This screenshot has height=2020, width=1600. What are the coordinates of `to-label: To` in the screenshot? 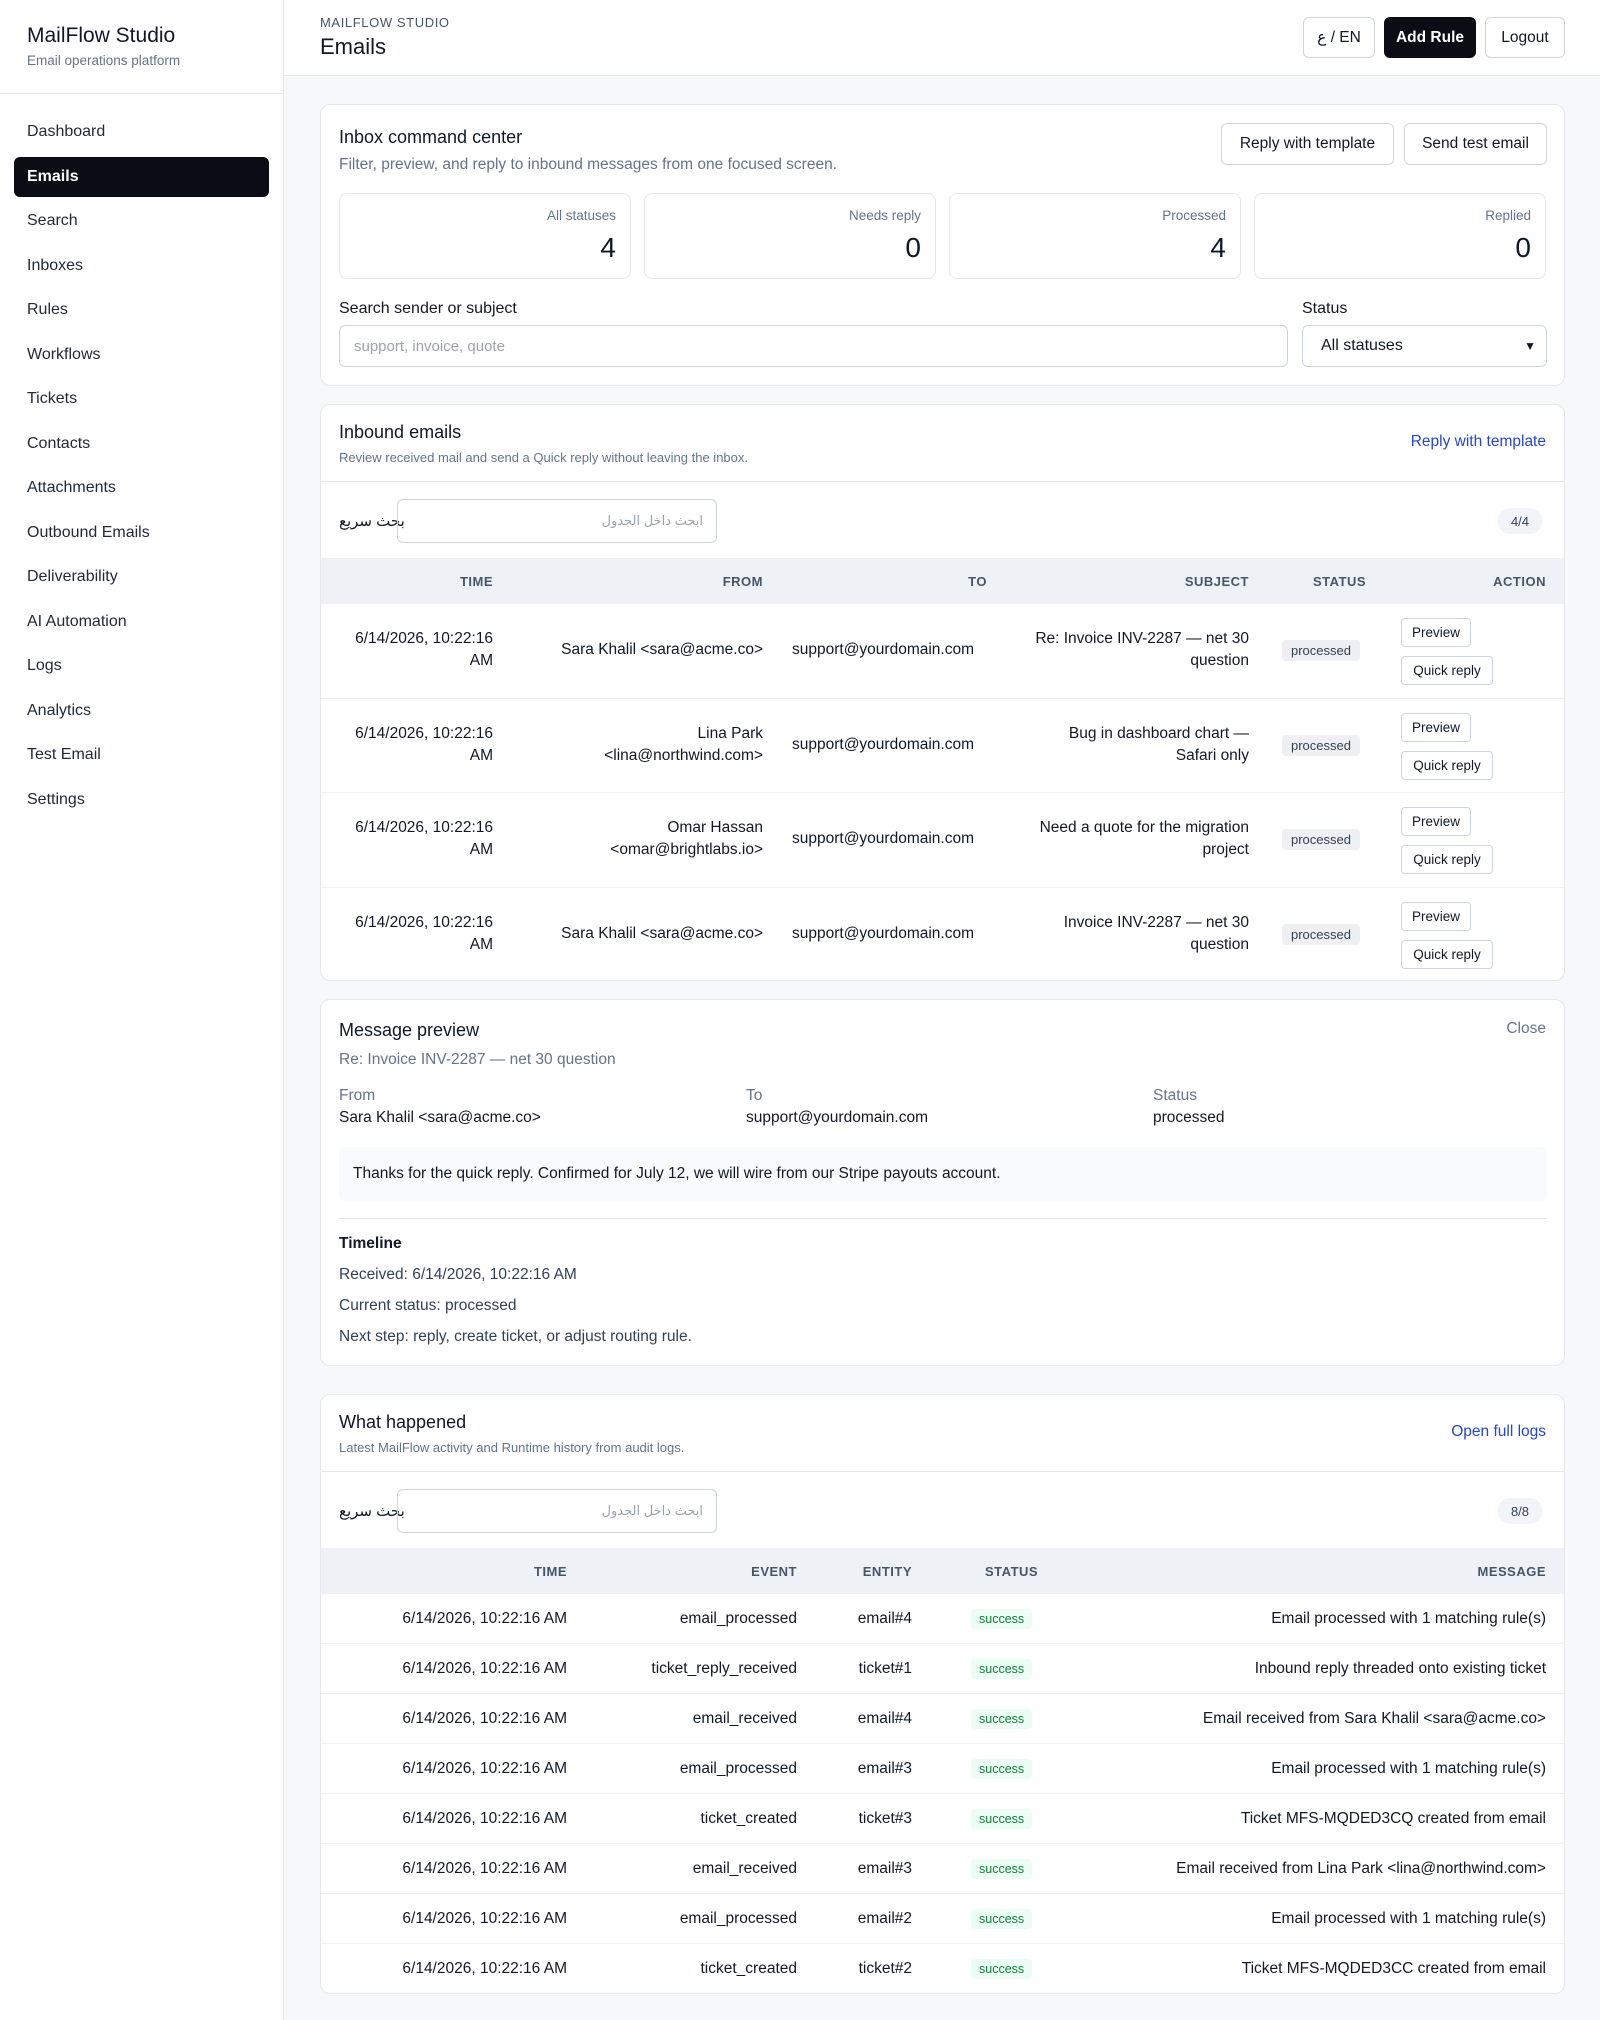 It's located at (754, 1095).